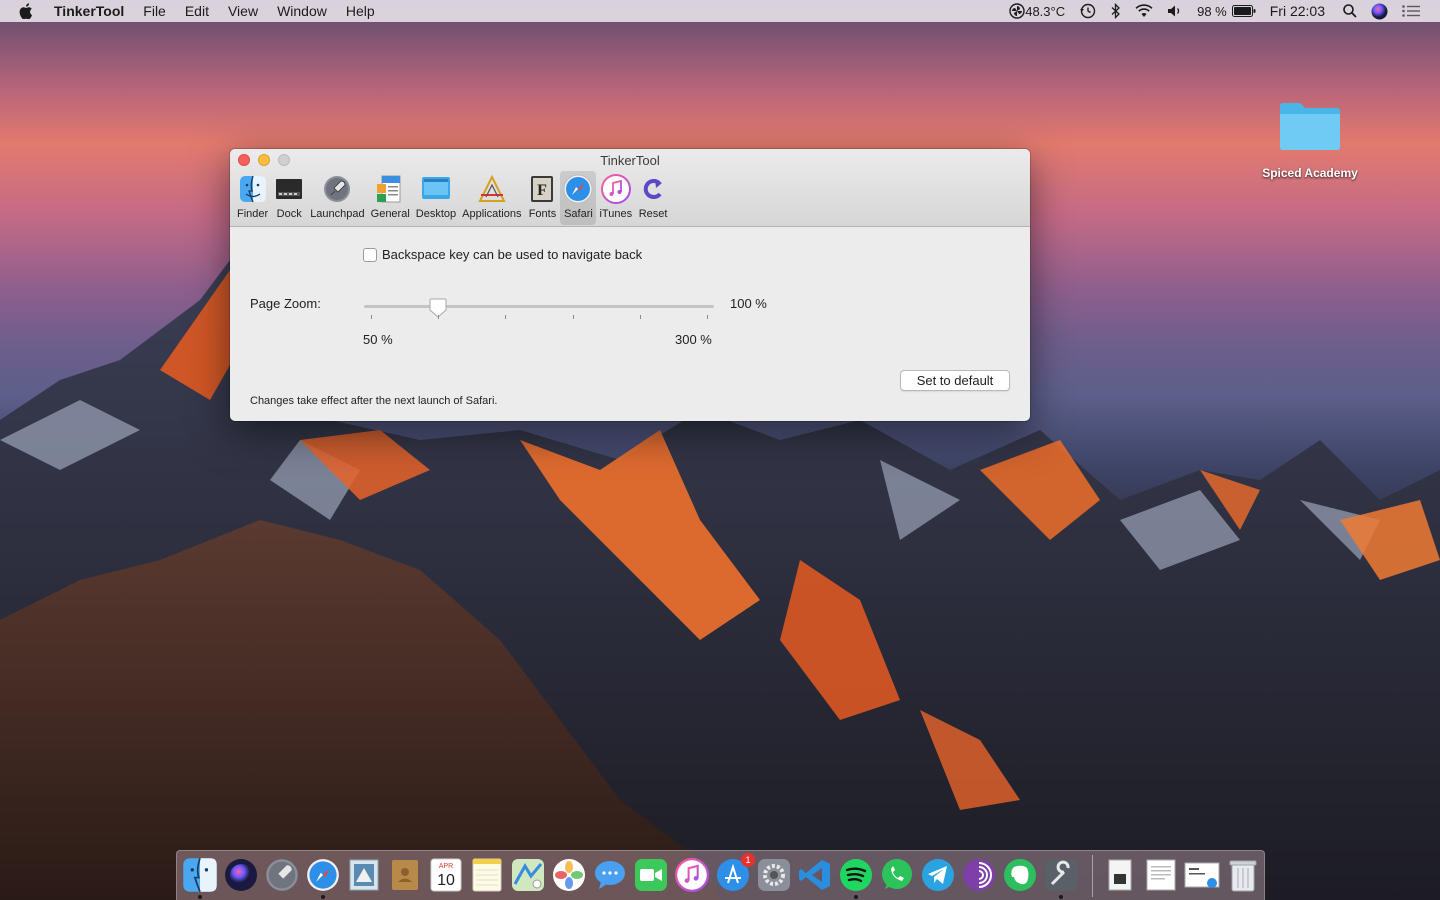  Describe the element at coordinates (653, 198) in the screenshot. I see `tab-reset: Reset` at that location.